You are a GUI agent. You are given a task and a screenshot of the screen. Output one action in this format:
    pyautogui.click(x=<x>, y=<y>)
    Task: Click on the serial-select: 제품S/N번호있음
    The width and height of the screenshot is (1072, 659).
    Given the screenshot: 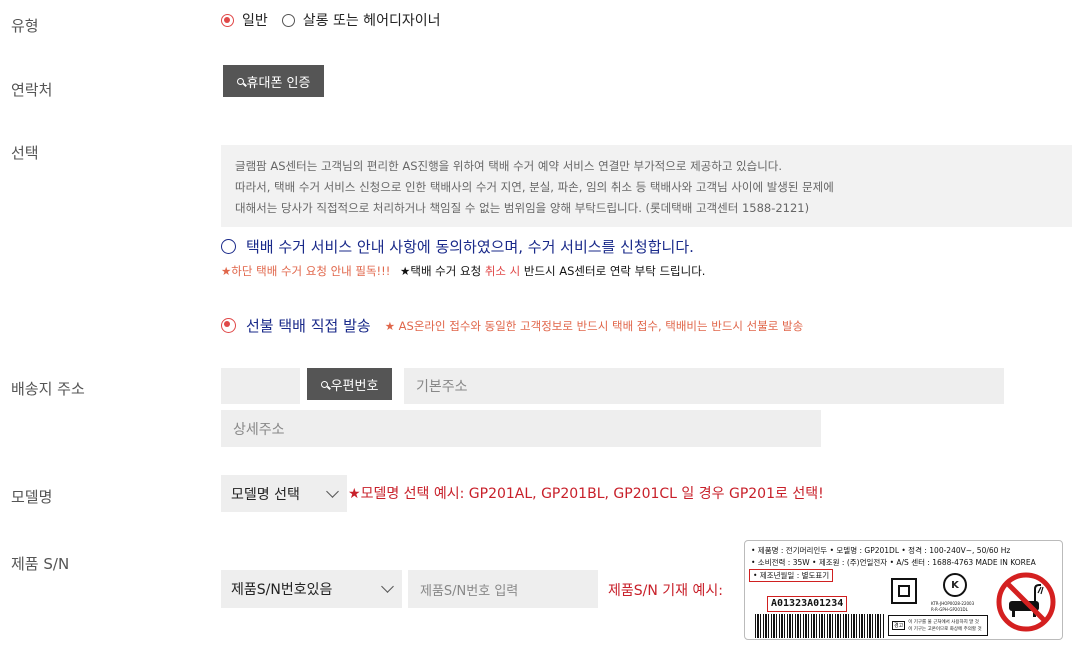 What is the action you would take?
    pyautogui.click(x=311, y=589)
    